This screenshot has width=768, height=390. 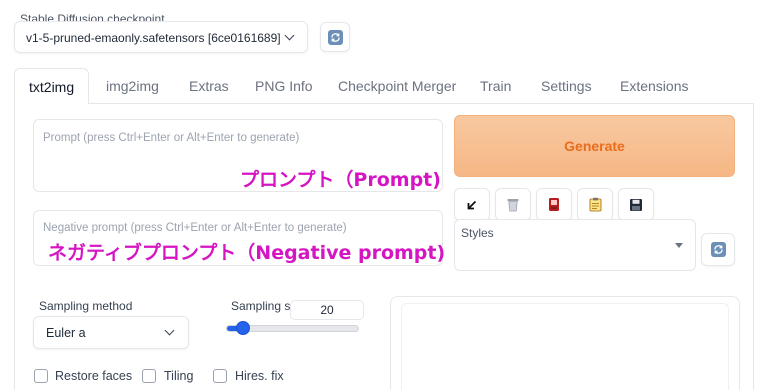 I want to click on negative-prompt-annotation: ネガティブプロンプト（Negative prompt), so click(x=247, y=253).